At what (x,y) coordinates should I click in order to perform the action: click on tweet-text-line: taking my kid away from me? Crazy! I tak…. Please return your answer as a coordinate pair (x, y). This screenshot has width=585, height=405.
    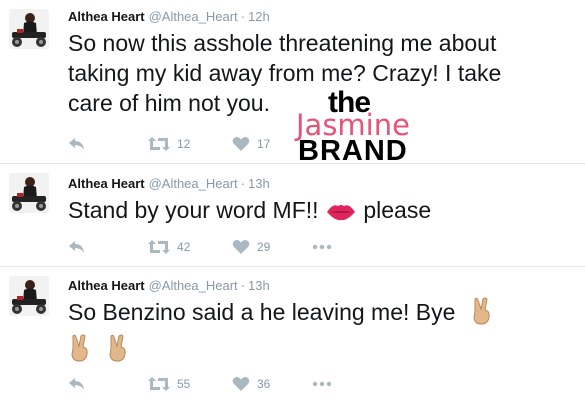
    Looking at the image, I should click on (285, 73).